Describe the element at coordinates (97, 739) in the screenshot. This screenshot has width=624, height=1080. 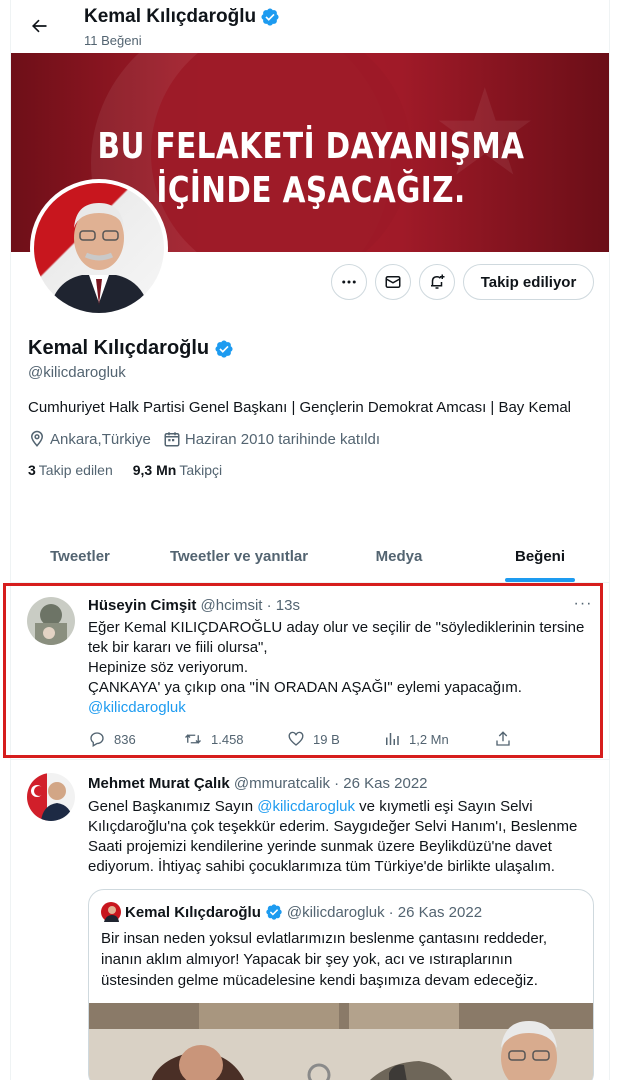
I see `reply-icon` at that location.